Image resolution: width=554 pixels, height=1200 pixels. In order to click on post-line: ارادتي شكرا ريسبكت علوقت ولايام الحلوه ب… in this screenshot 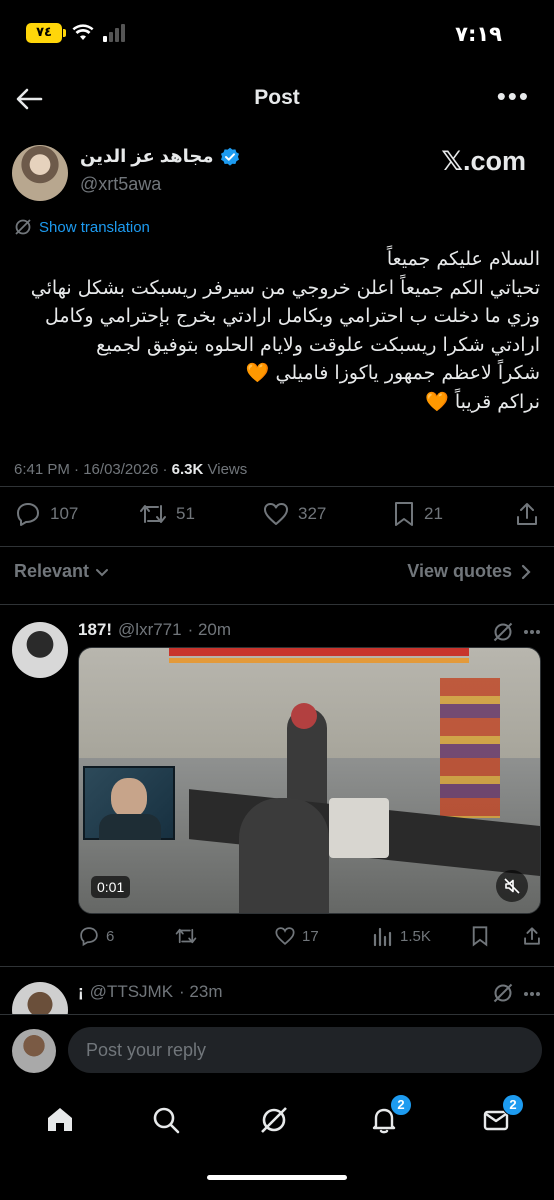, I will do `click(318, 344)`.